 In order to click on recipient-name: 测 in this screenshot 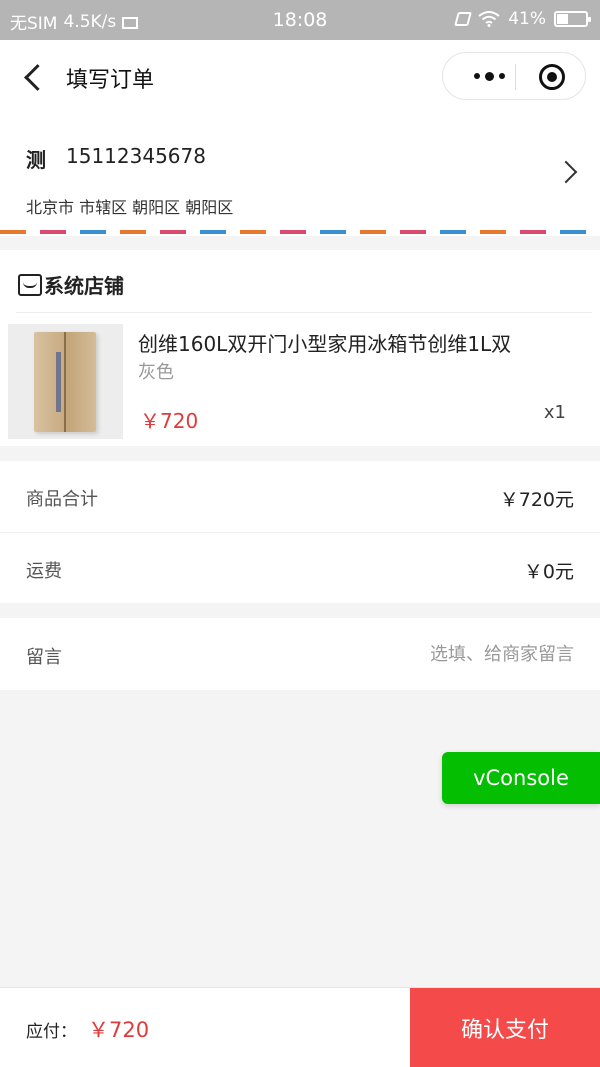, I will do `click(36, 160)`.